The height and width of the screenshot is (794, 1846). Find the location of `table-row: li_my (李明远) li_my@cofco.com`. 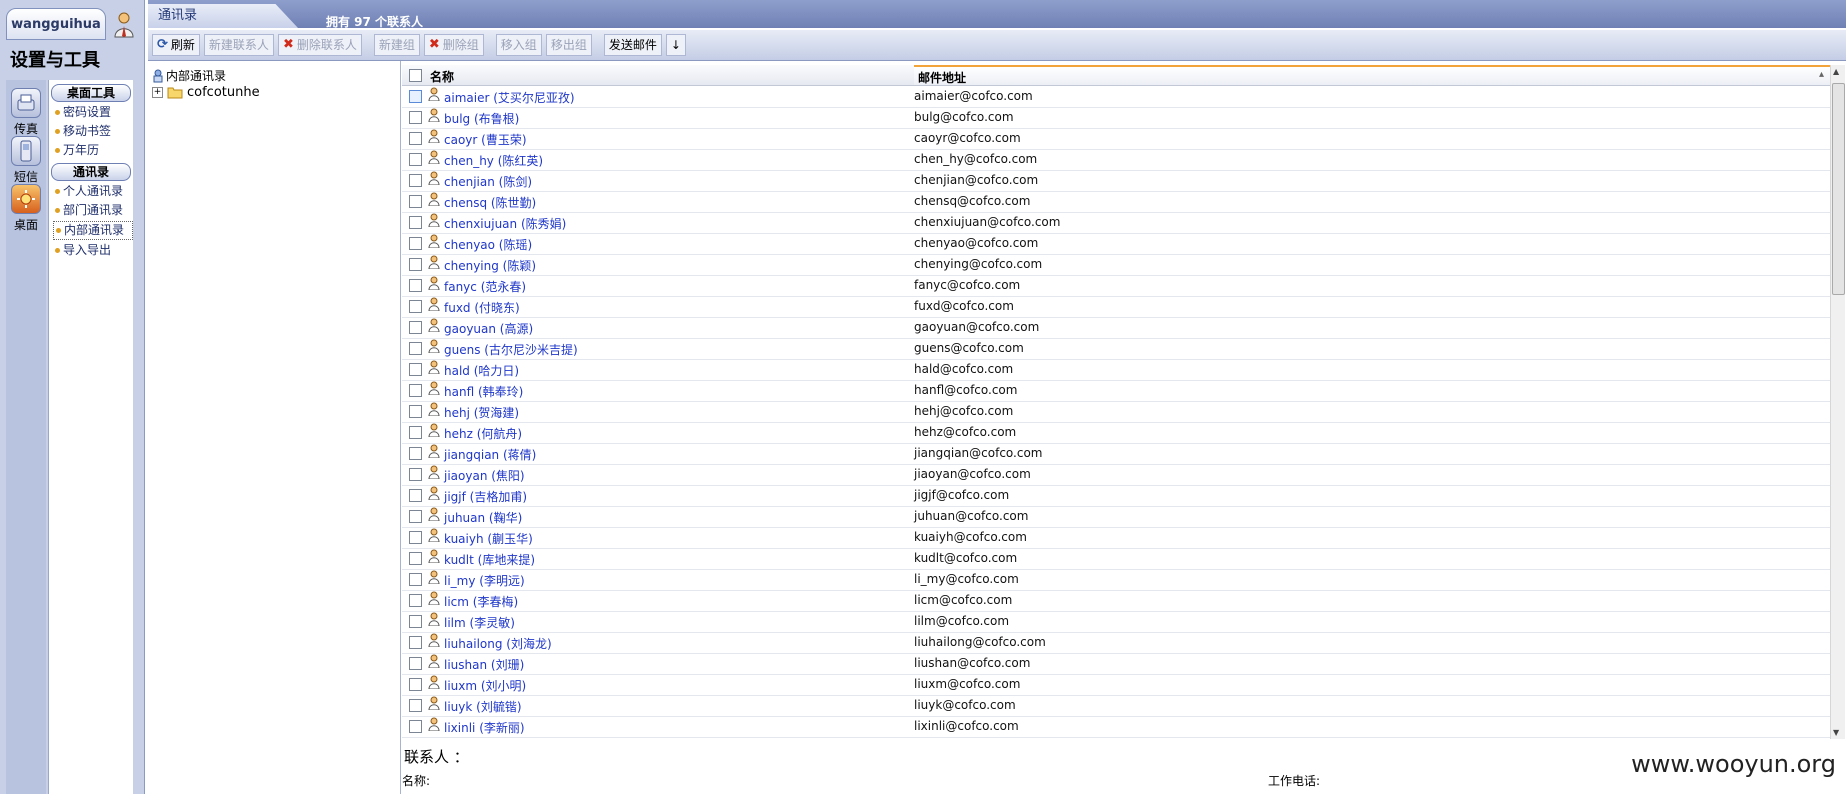

table-row: li_my (李明远) li_my@cofco.com is located at coordinates (1116, 580).